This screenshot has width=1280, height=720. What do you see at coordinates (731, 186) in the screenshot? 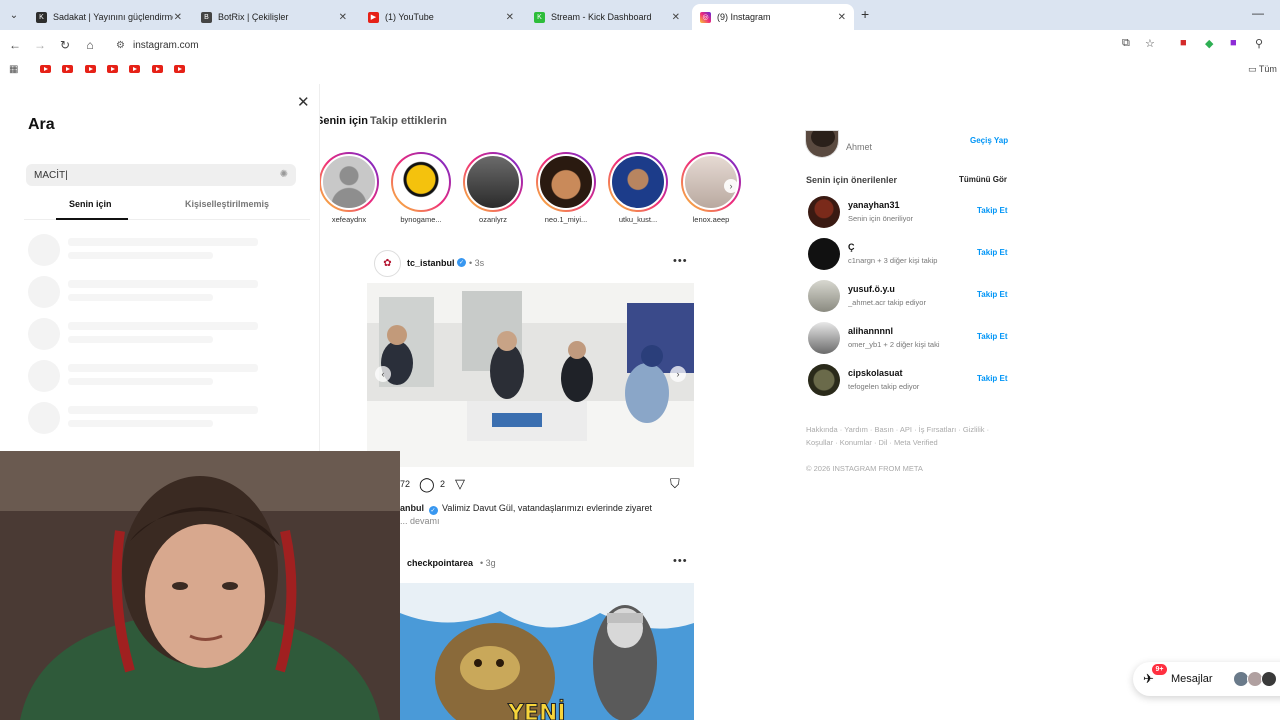
I see `stories-next-icon: ›` at bounding box center [731, 186].